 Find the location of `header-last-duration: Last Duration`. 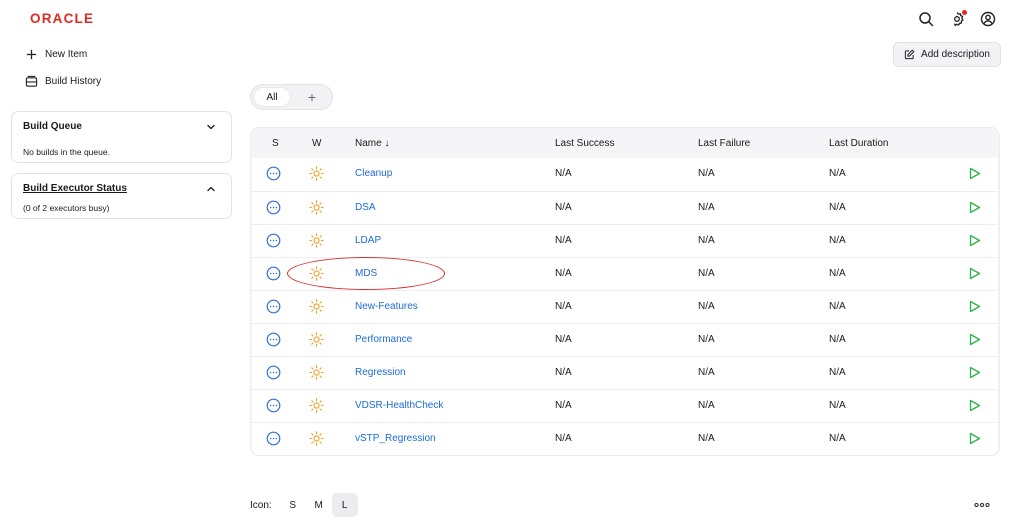

header-last-duration: Last Duration is located at coordinates (858, 143).